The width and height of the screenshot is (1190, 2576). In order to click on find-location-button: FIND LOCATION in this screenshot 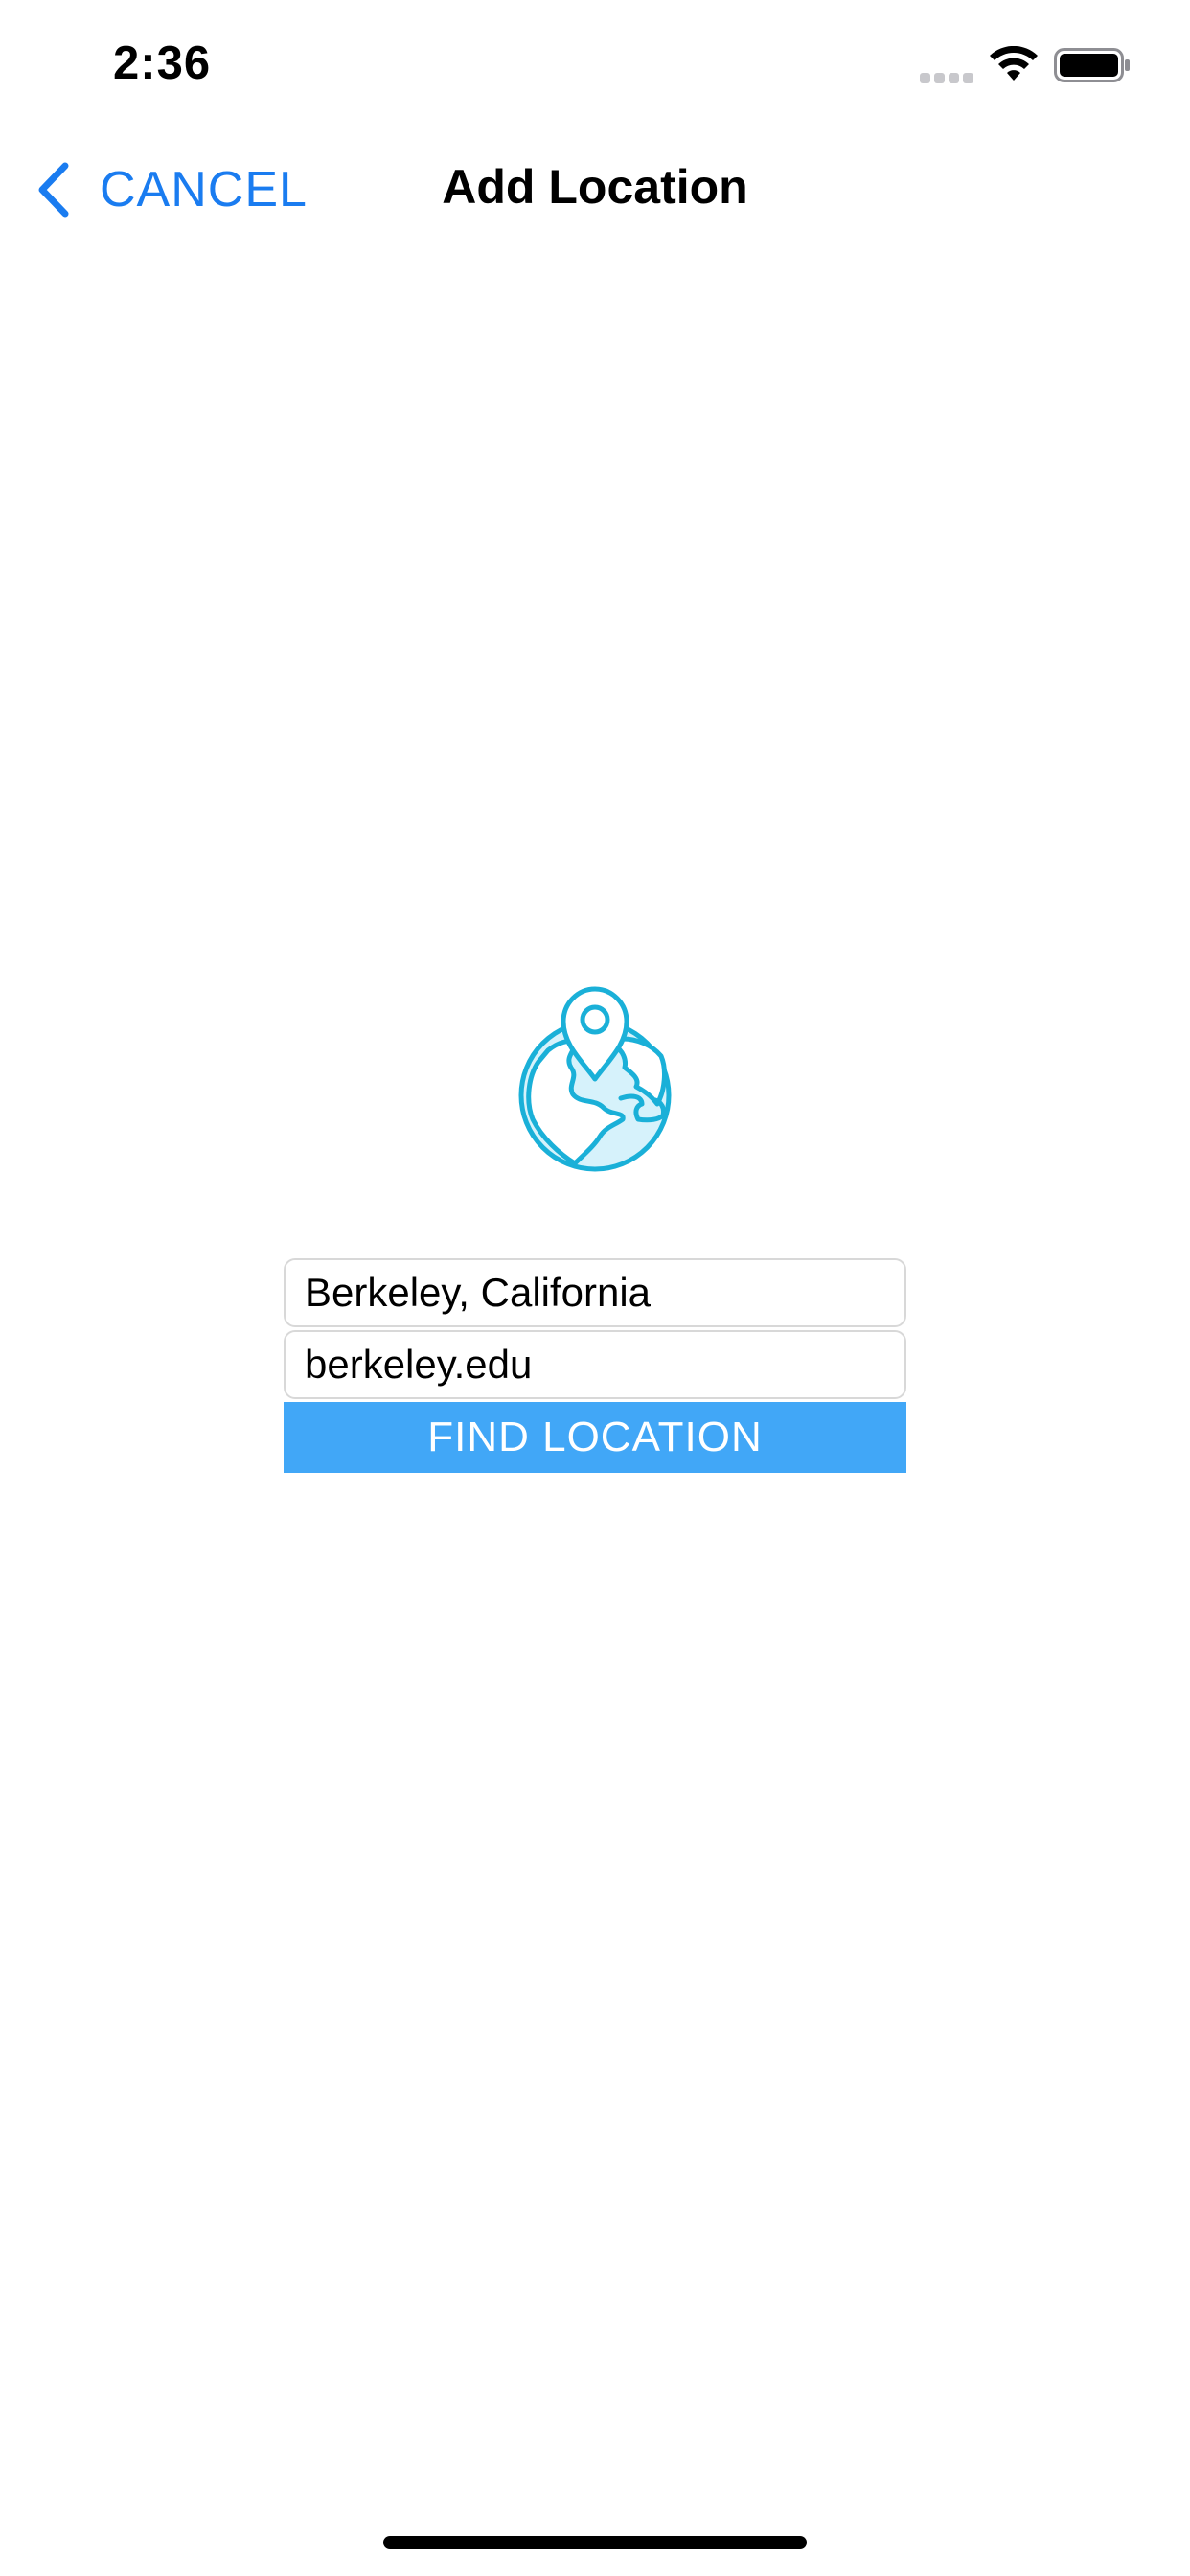, I will do `click(595, 1437)`.